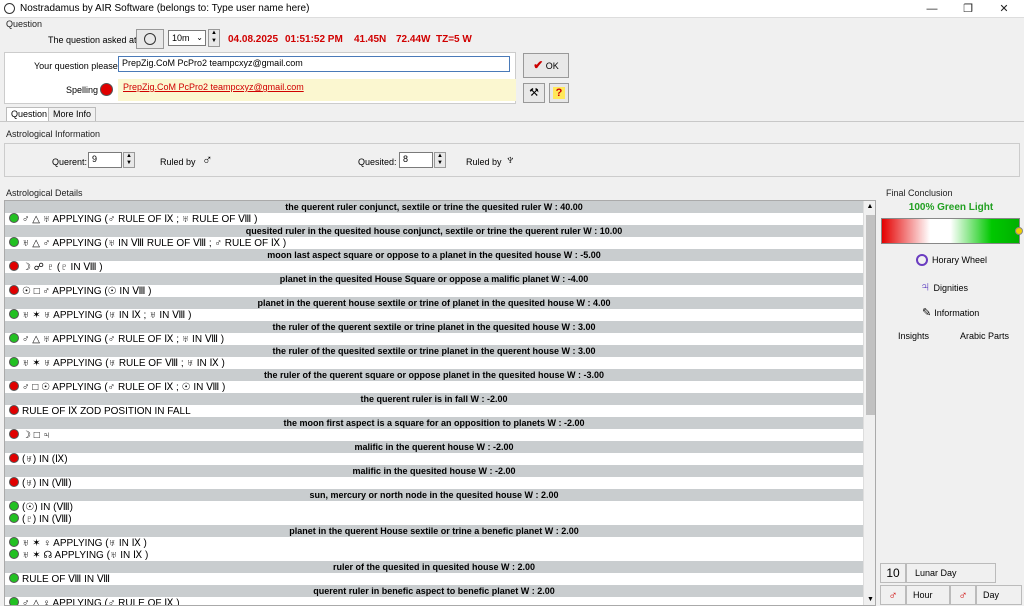 The height and width of the screenshot is (606, 1024). Describe the element at coordinates (87, 291) in the screenshot. I see `aspect-text: ☉ □ ♂ APPLYING (☉ IN Ⅷ )` at that location.